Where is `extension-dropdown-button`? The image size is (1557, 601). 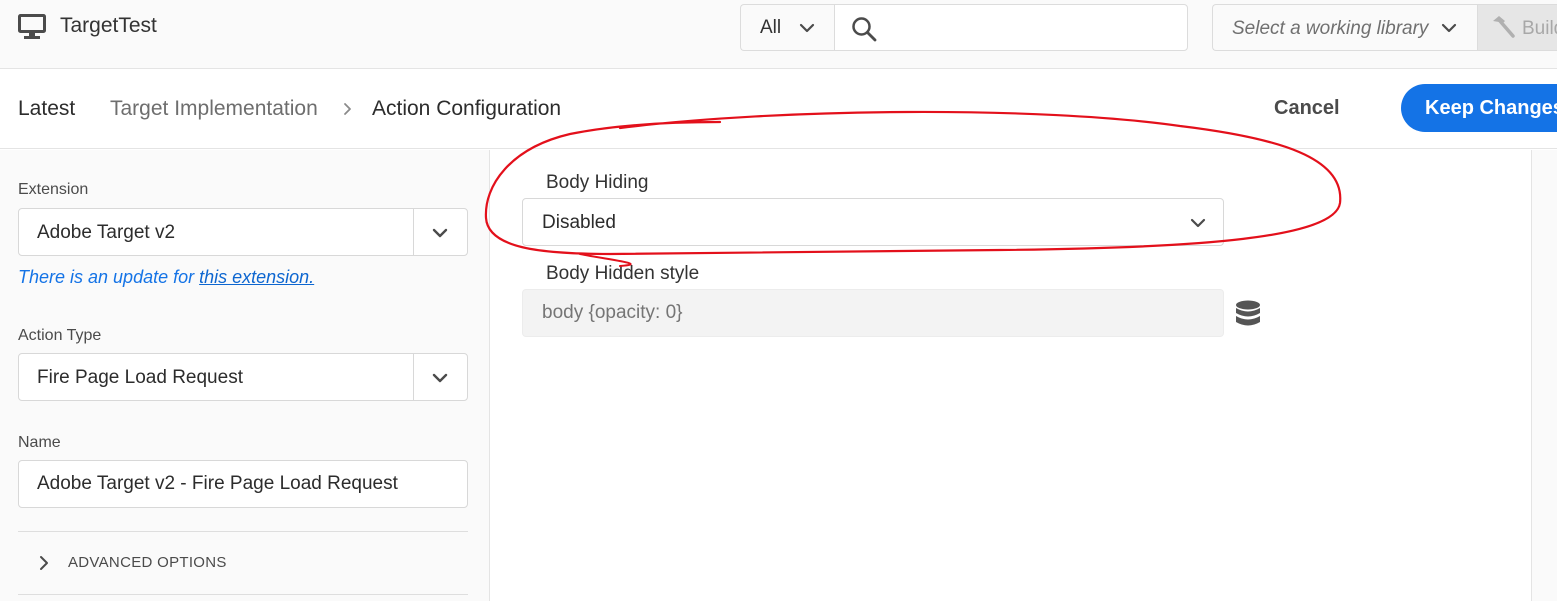 extension-dropdown-button is located at coordinates (440, 232).